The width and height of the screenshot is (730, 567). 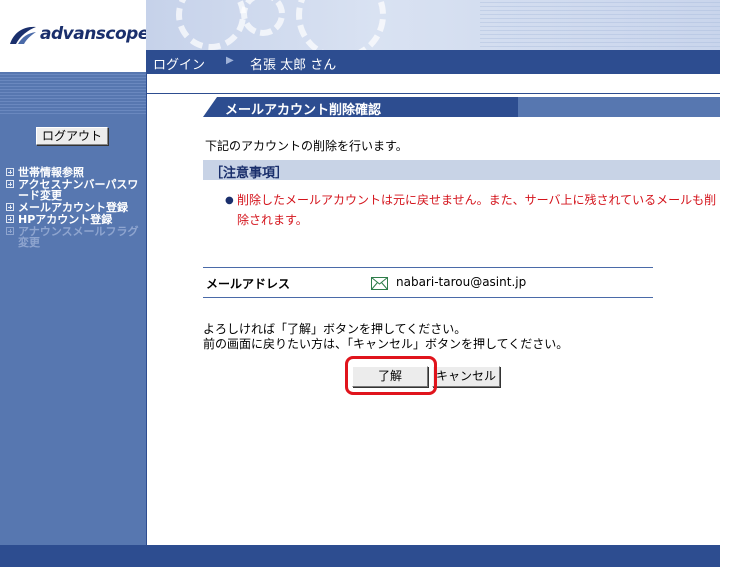 What do you see at coordinates (72, 136) in the screenshot?
I see `logout-button: ログアウト` at bounding box center [72, 136].